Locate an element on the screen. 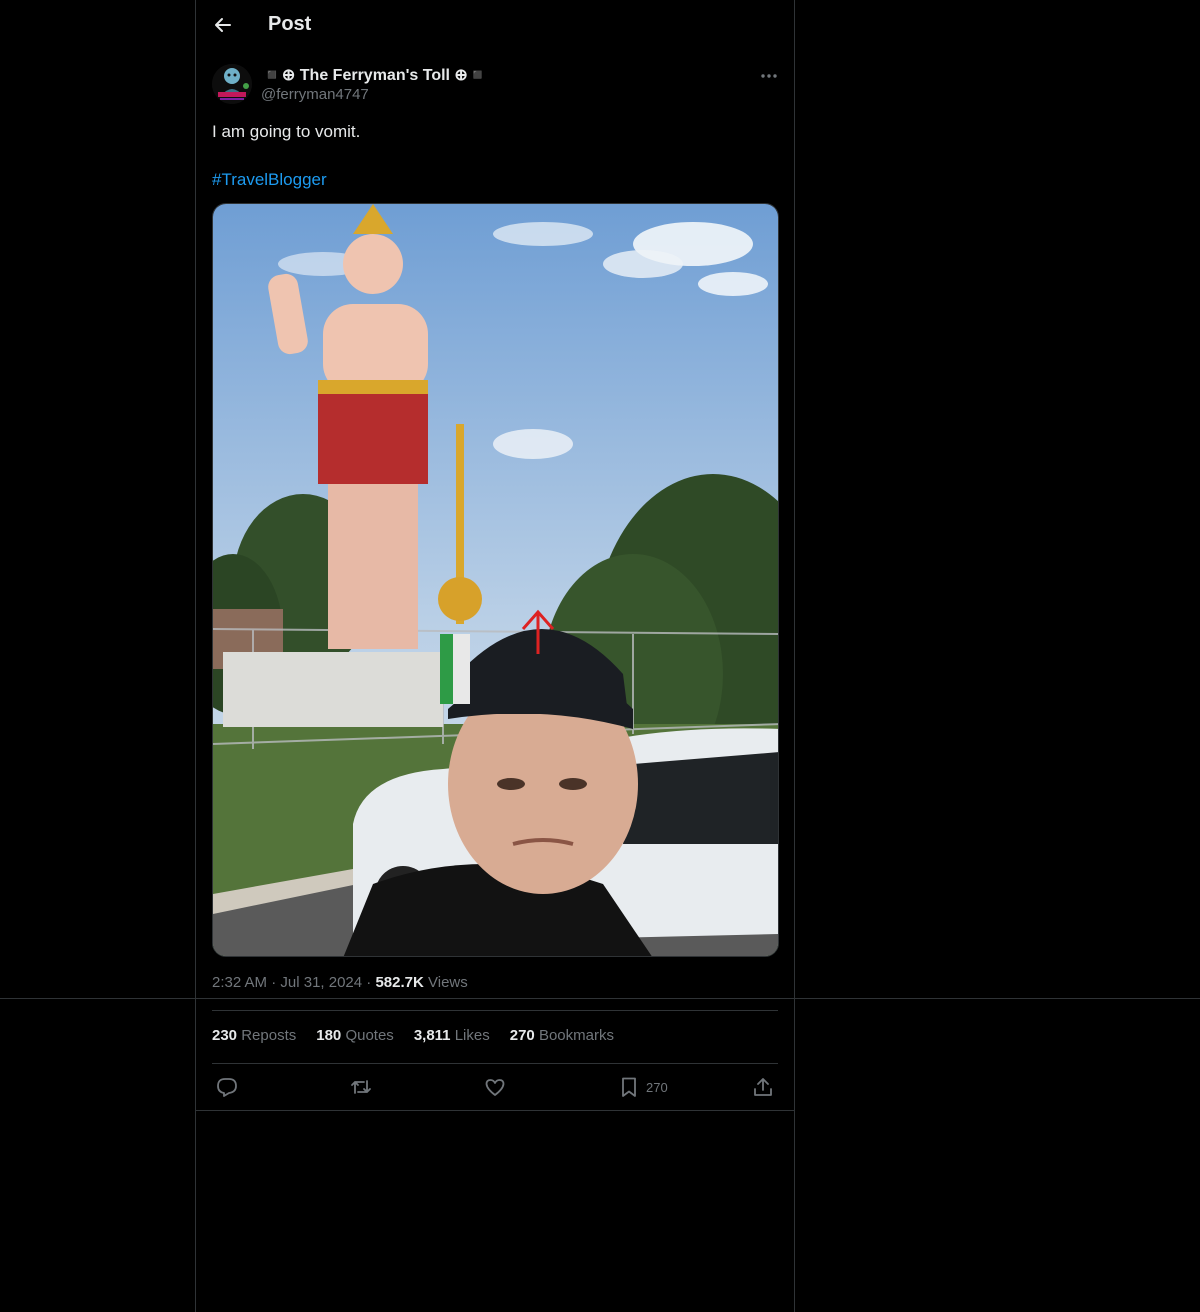 Image resolution: width=1200 pixels, height=1312 pixels. quotes-stat: 180 Quotes is located at coordinates (355, 1035).